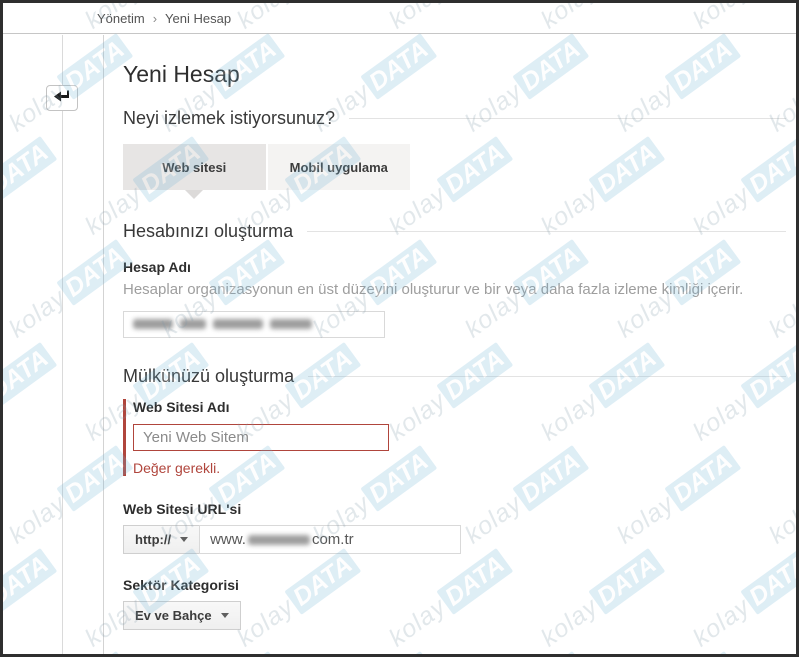 The width and height of the screenshot is (799, 657). I want to click on industry-dropdown: Ev ve Bahçe, so click(182, 615).